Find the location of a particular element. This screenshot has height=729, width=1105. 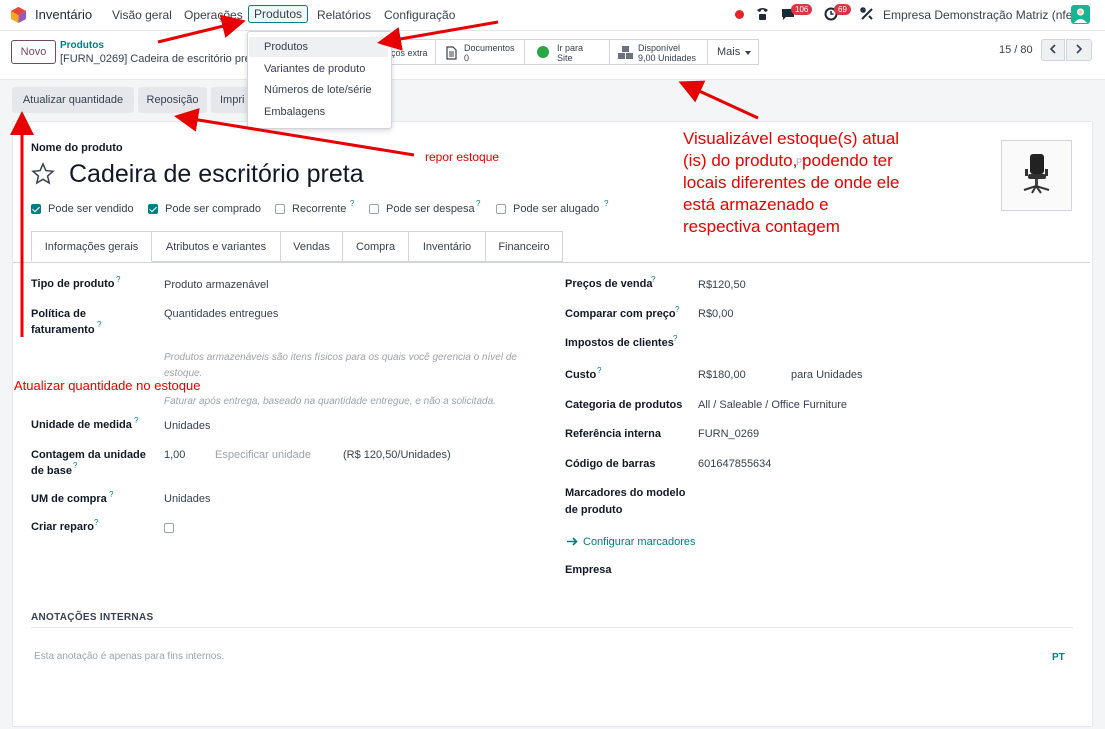

purchase-uom-field: Unidades is located at coordinates (187, 499).